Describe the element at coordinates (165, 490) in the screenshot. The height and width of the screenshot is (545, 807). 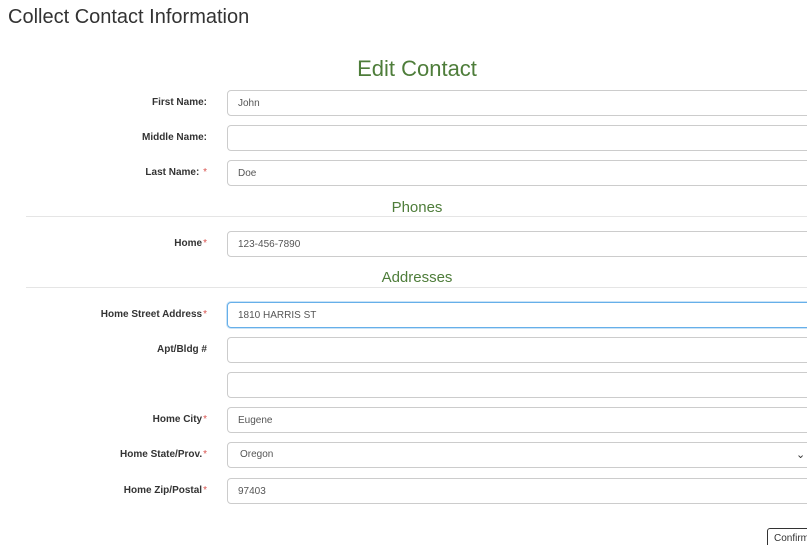
I see `zip-label: Home Zip/Postal*` at that location.